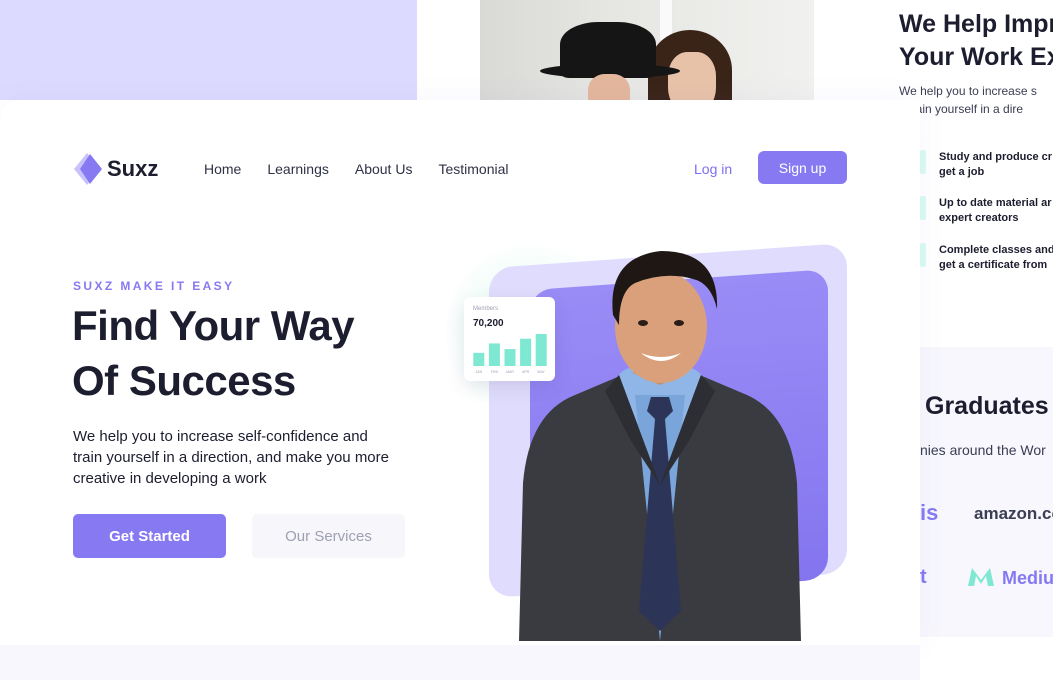 The height and width of the screenshot is (680, 1053). Describe the element at coordinates (996, 164) in the screenshot. I see `feature-text: Study and produce cr get a job` at that location.